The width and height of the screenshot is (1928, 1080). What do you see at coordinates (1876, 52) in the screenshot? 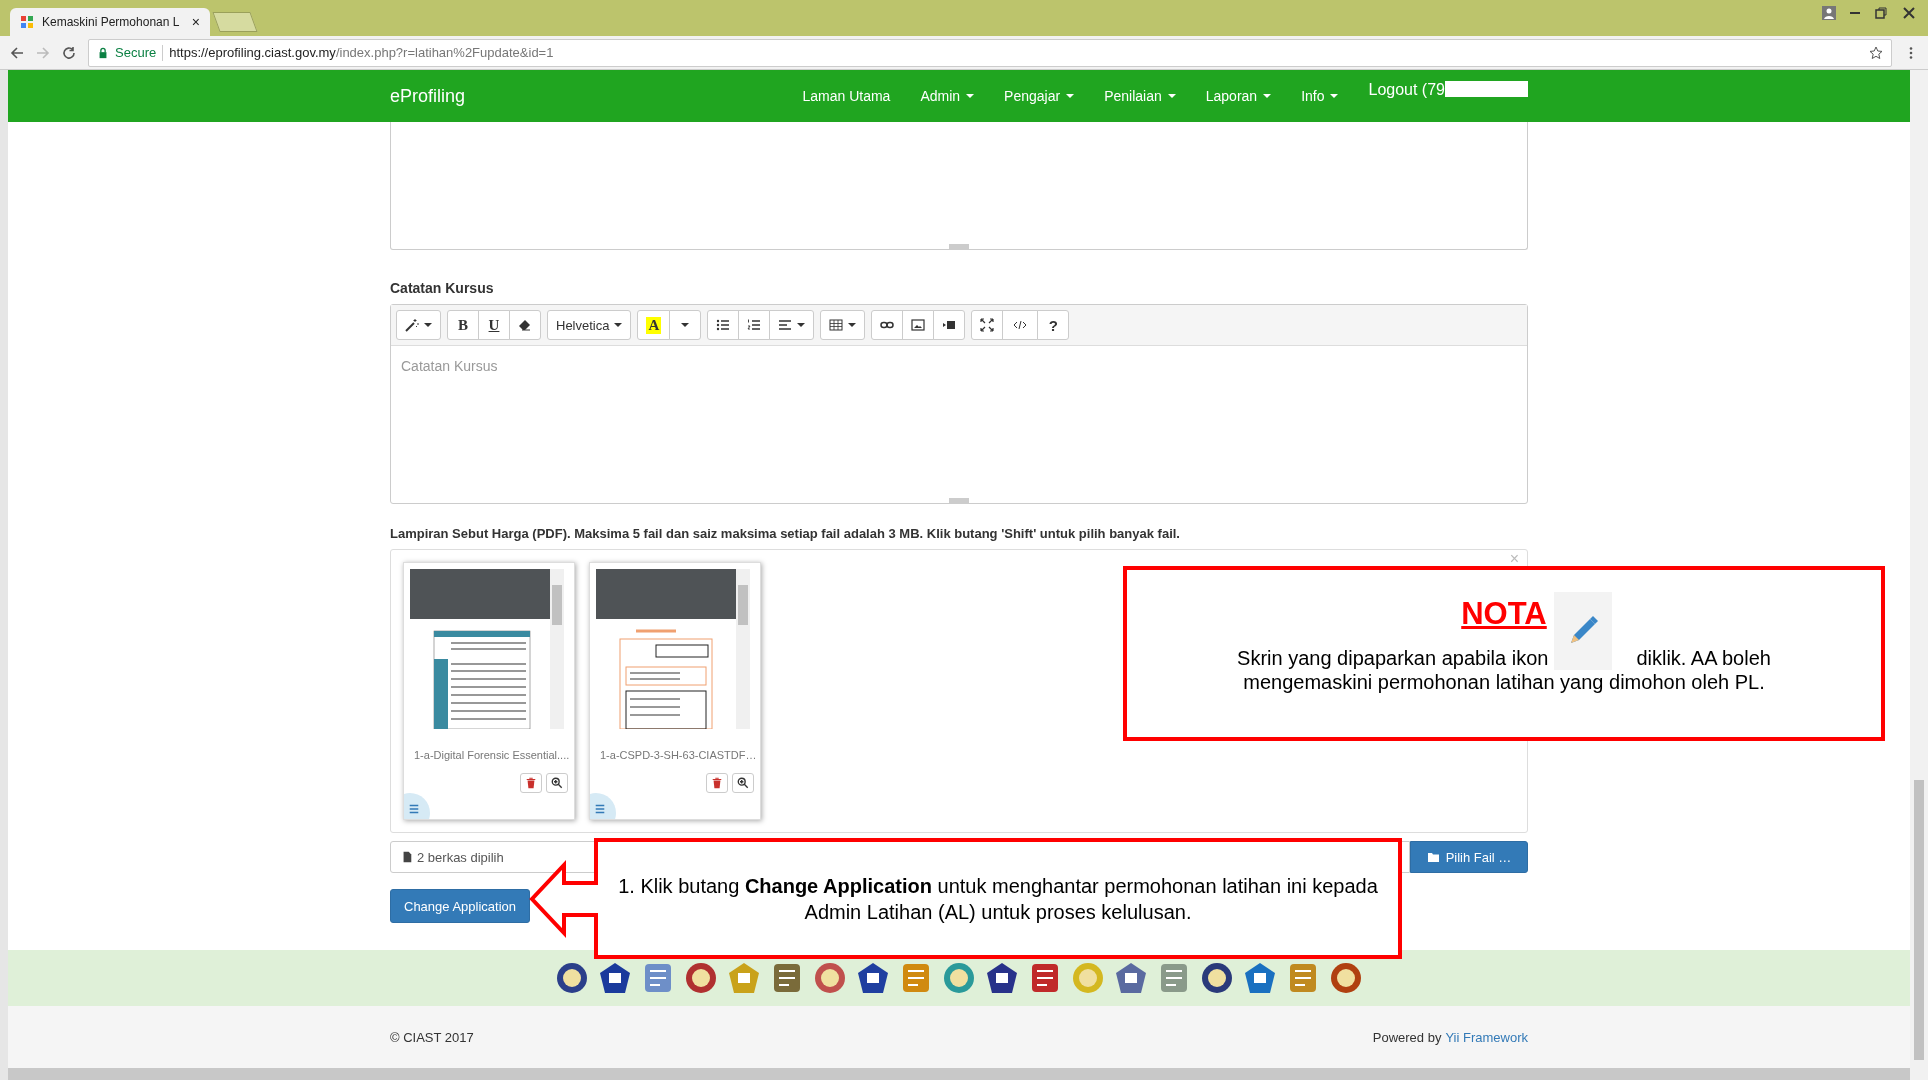
I see `star-icon` at bounding box center [1876, 52].